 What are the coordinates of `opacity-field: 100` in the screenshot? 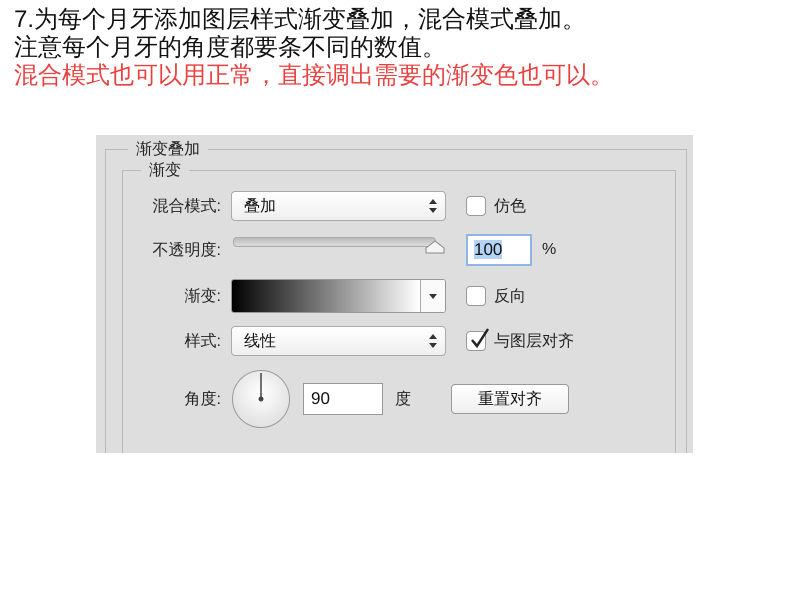 It's located at (499, 250).